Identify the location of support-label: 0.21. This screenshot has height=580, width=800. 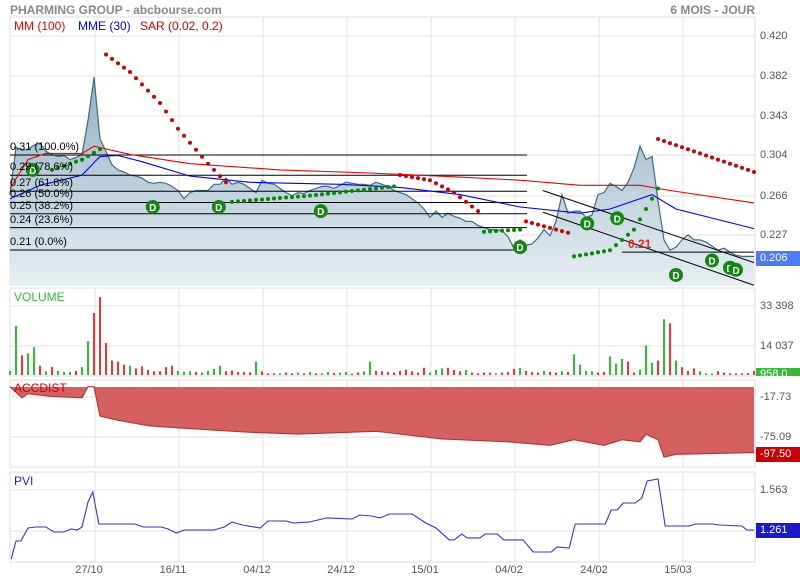
(640, 244).